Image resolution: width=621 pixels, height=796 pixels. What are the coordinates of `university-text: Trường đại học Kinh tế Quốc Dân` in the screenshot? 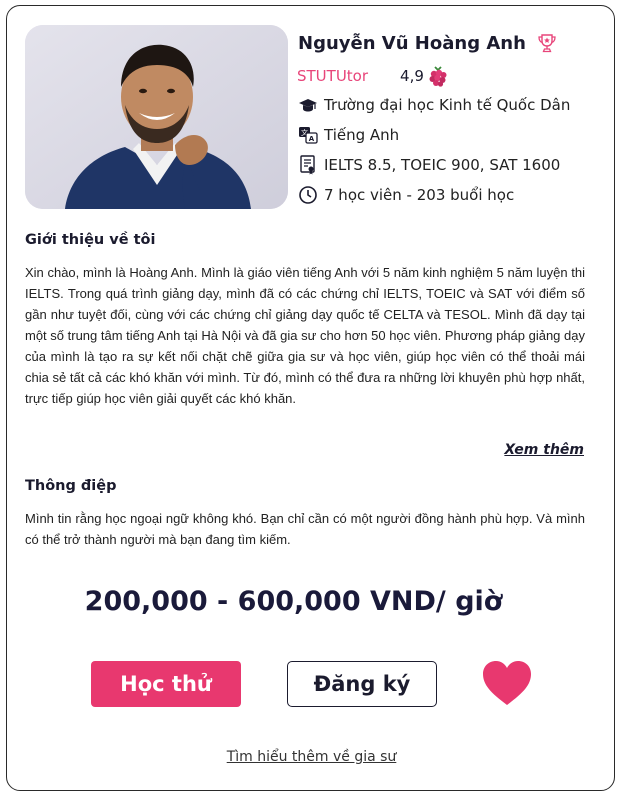 It's located at (447, 105).